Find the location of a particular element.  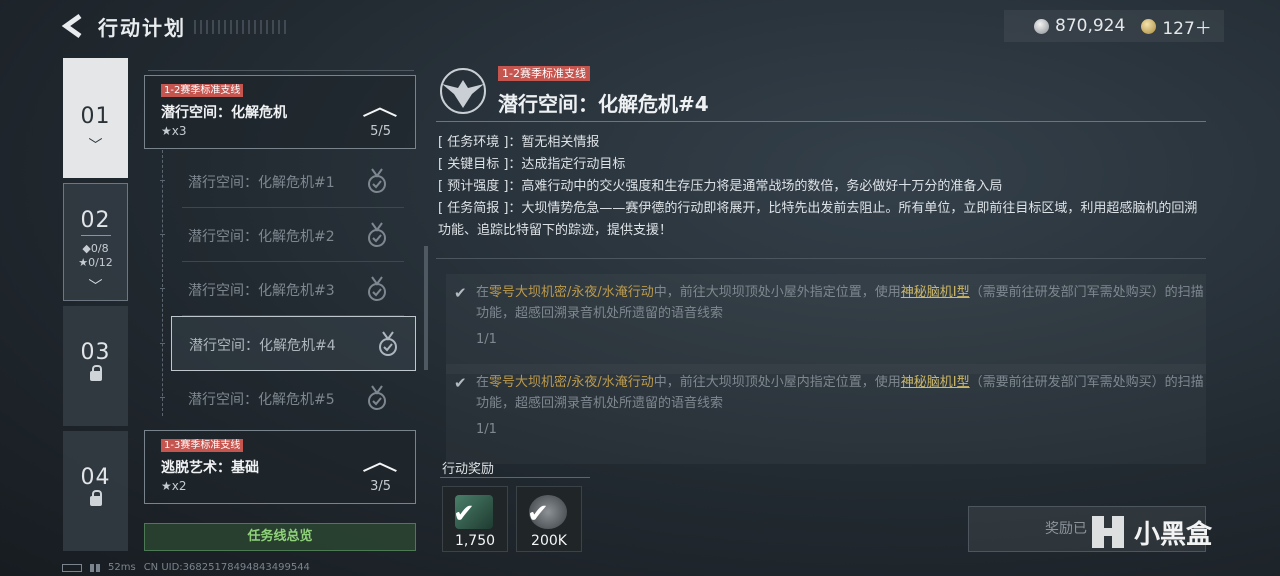

title-decoration is located at coordinates (242, 27).